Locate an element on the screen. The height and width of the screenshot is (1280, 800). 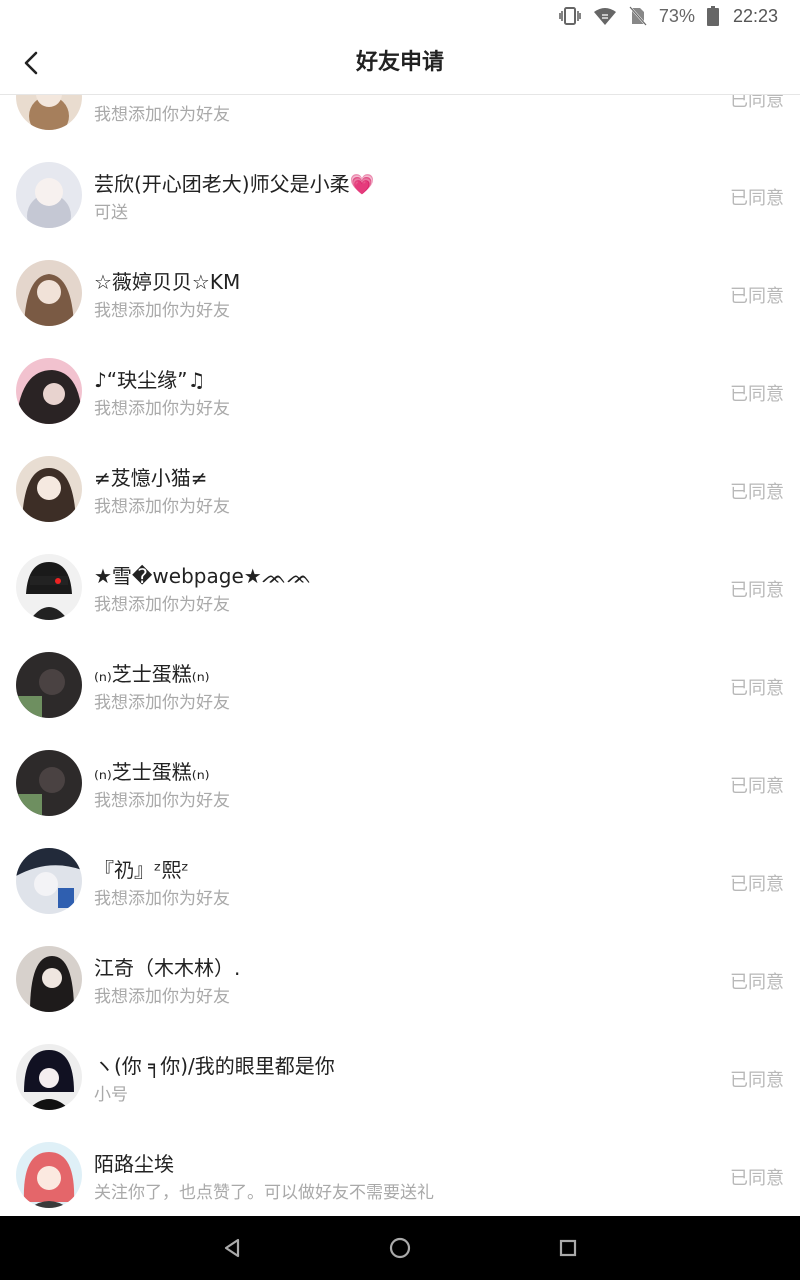
request-message: 关注你了，也点赞了。可以做好友不需要送礼 is located at coordinates (264, 1193).